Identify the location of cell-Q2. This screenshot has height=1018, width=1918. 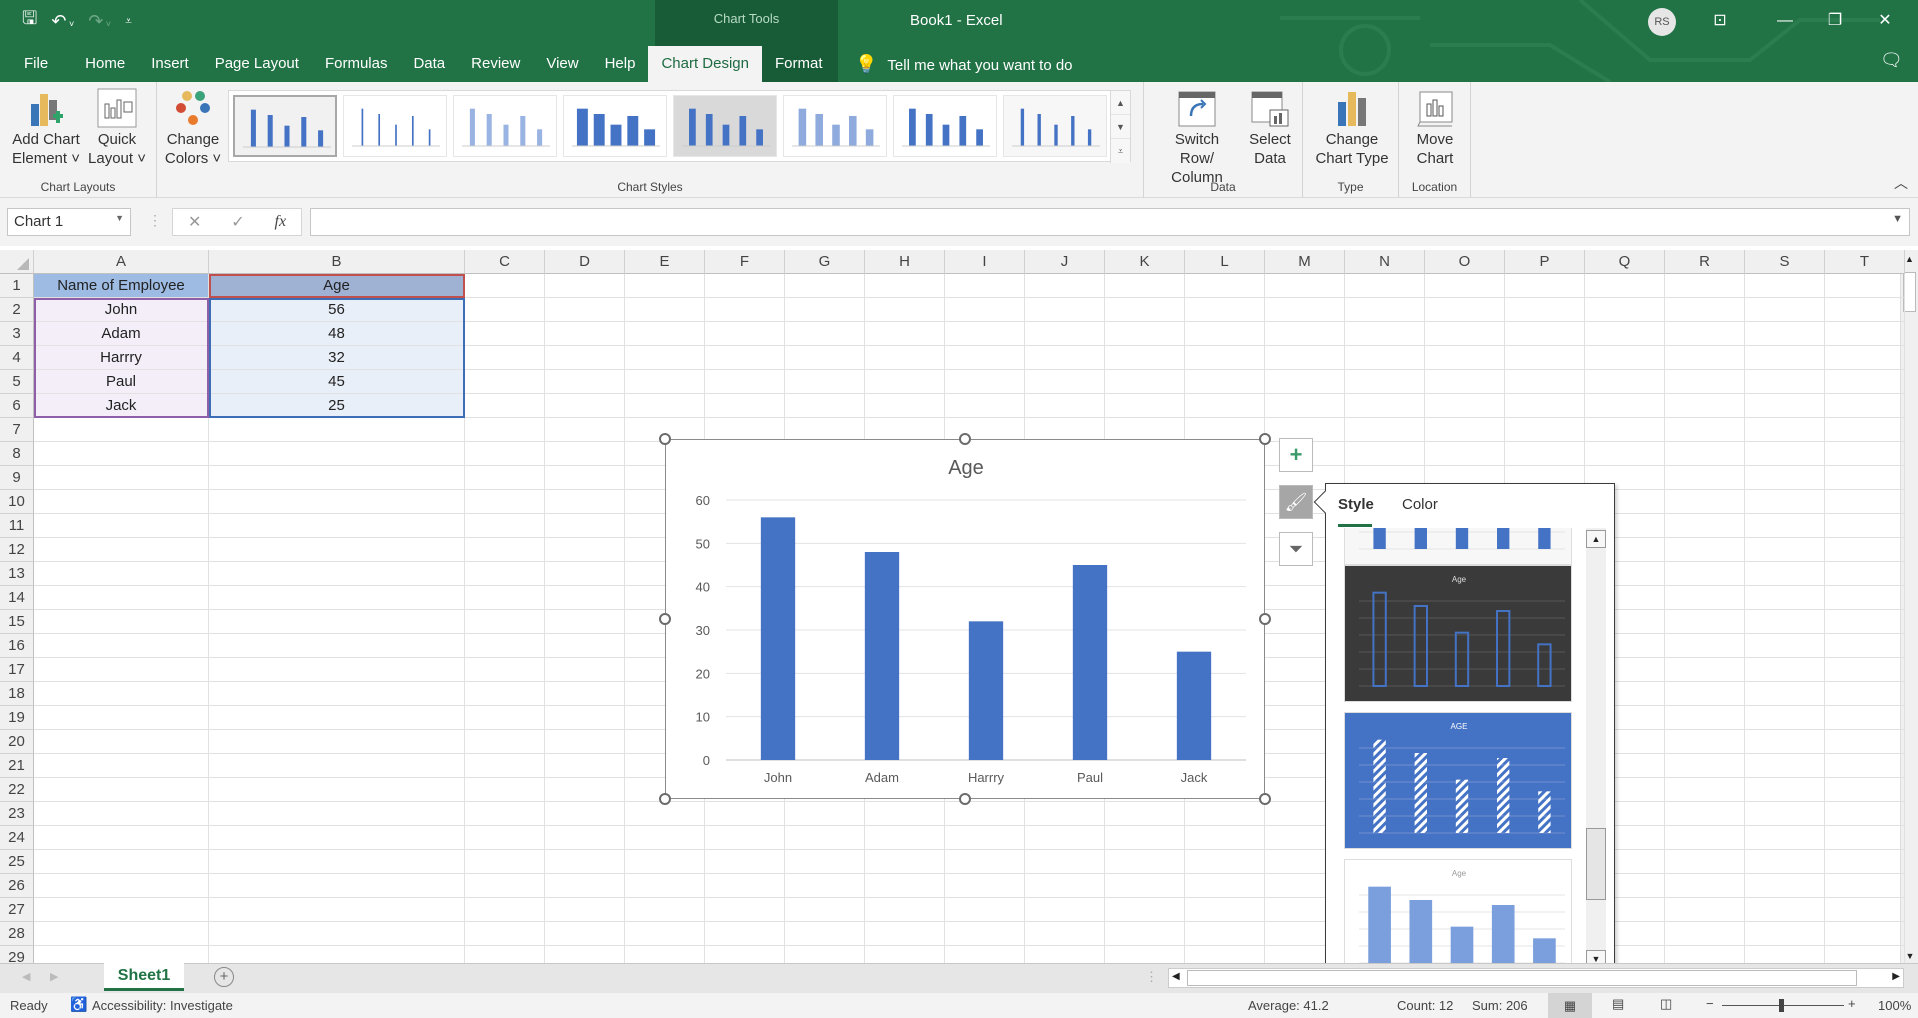
(1625, 310).